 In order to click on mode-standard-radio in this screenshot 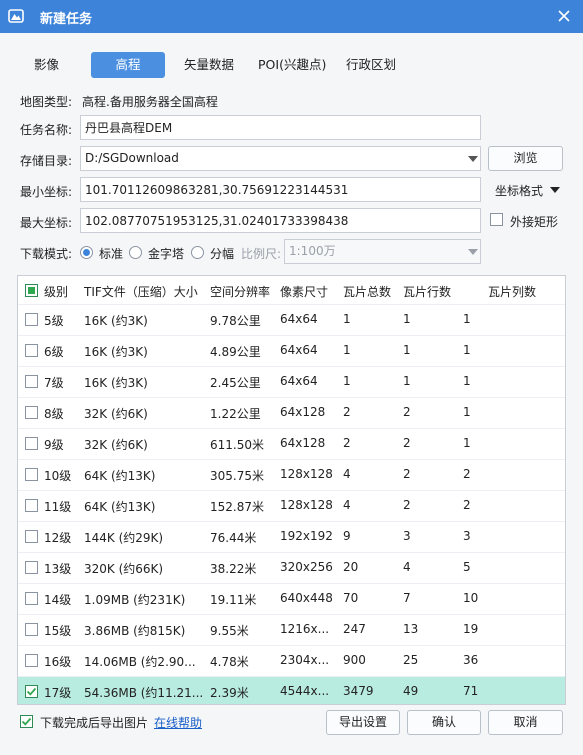, I will do `click(86, 252)`.